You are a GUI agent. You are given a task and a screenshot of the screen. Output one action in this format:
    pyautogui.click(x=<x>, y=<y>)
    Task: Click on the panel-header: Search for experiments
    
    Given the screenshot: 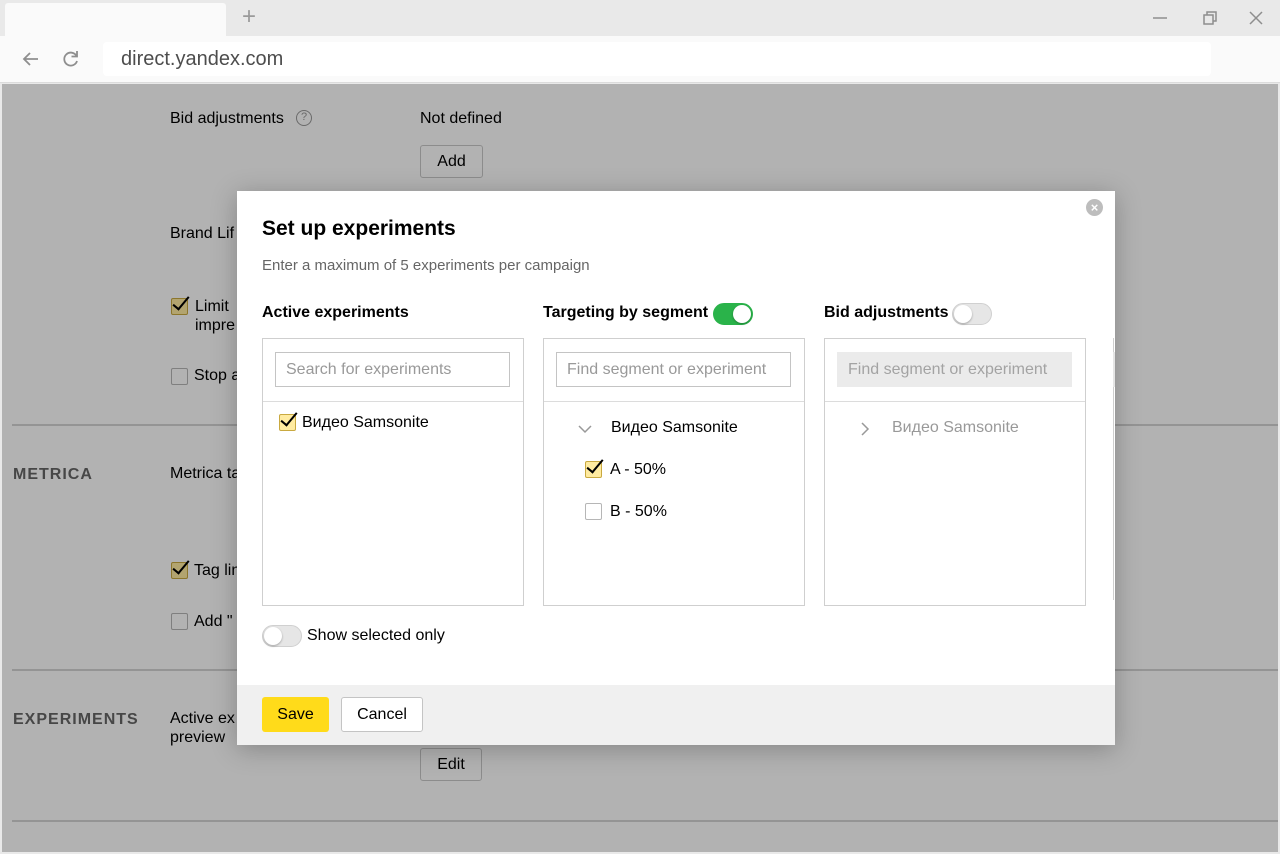 What is the action you would take?
    pyautogui.click(x=393, y=370)
    